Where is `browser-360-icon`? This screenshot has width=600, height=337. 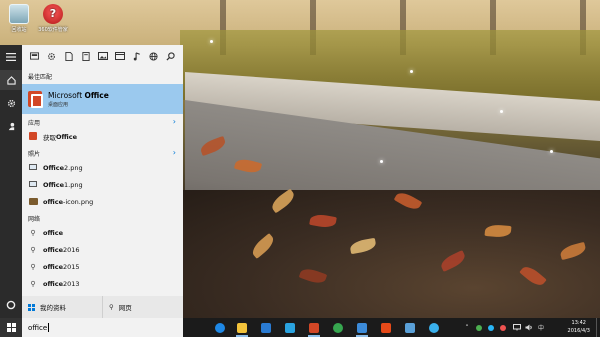
browser-360-icon is located at coordinates (338, 327).